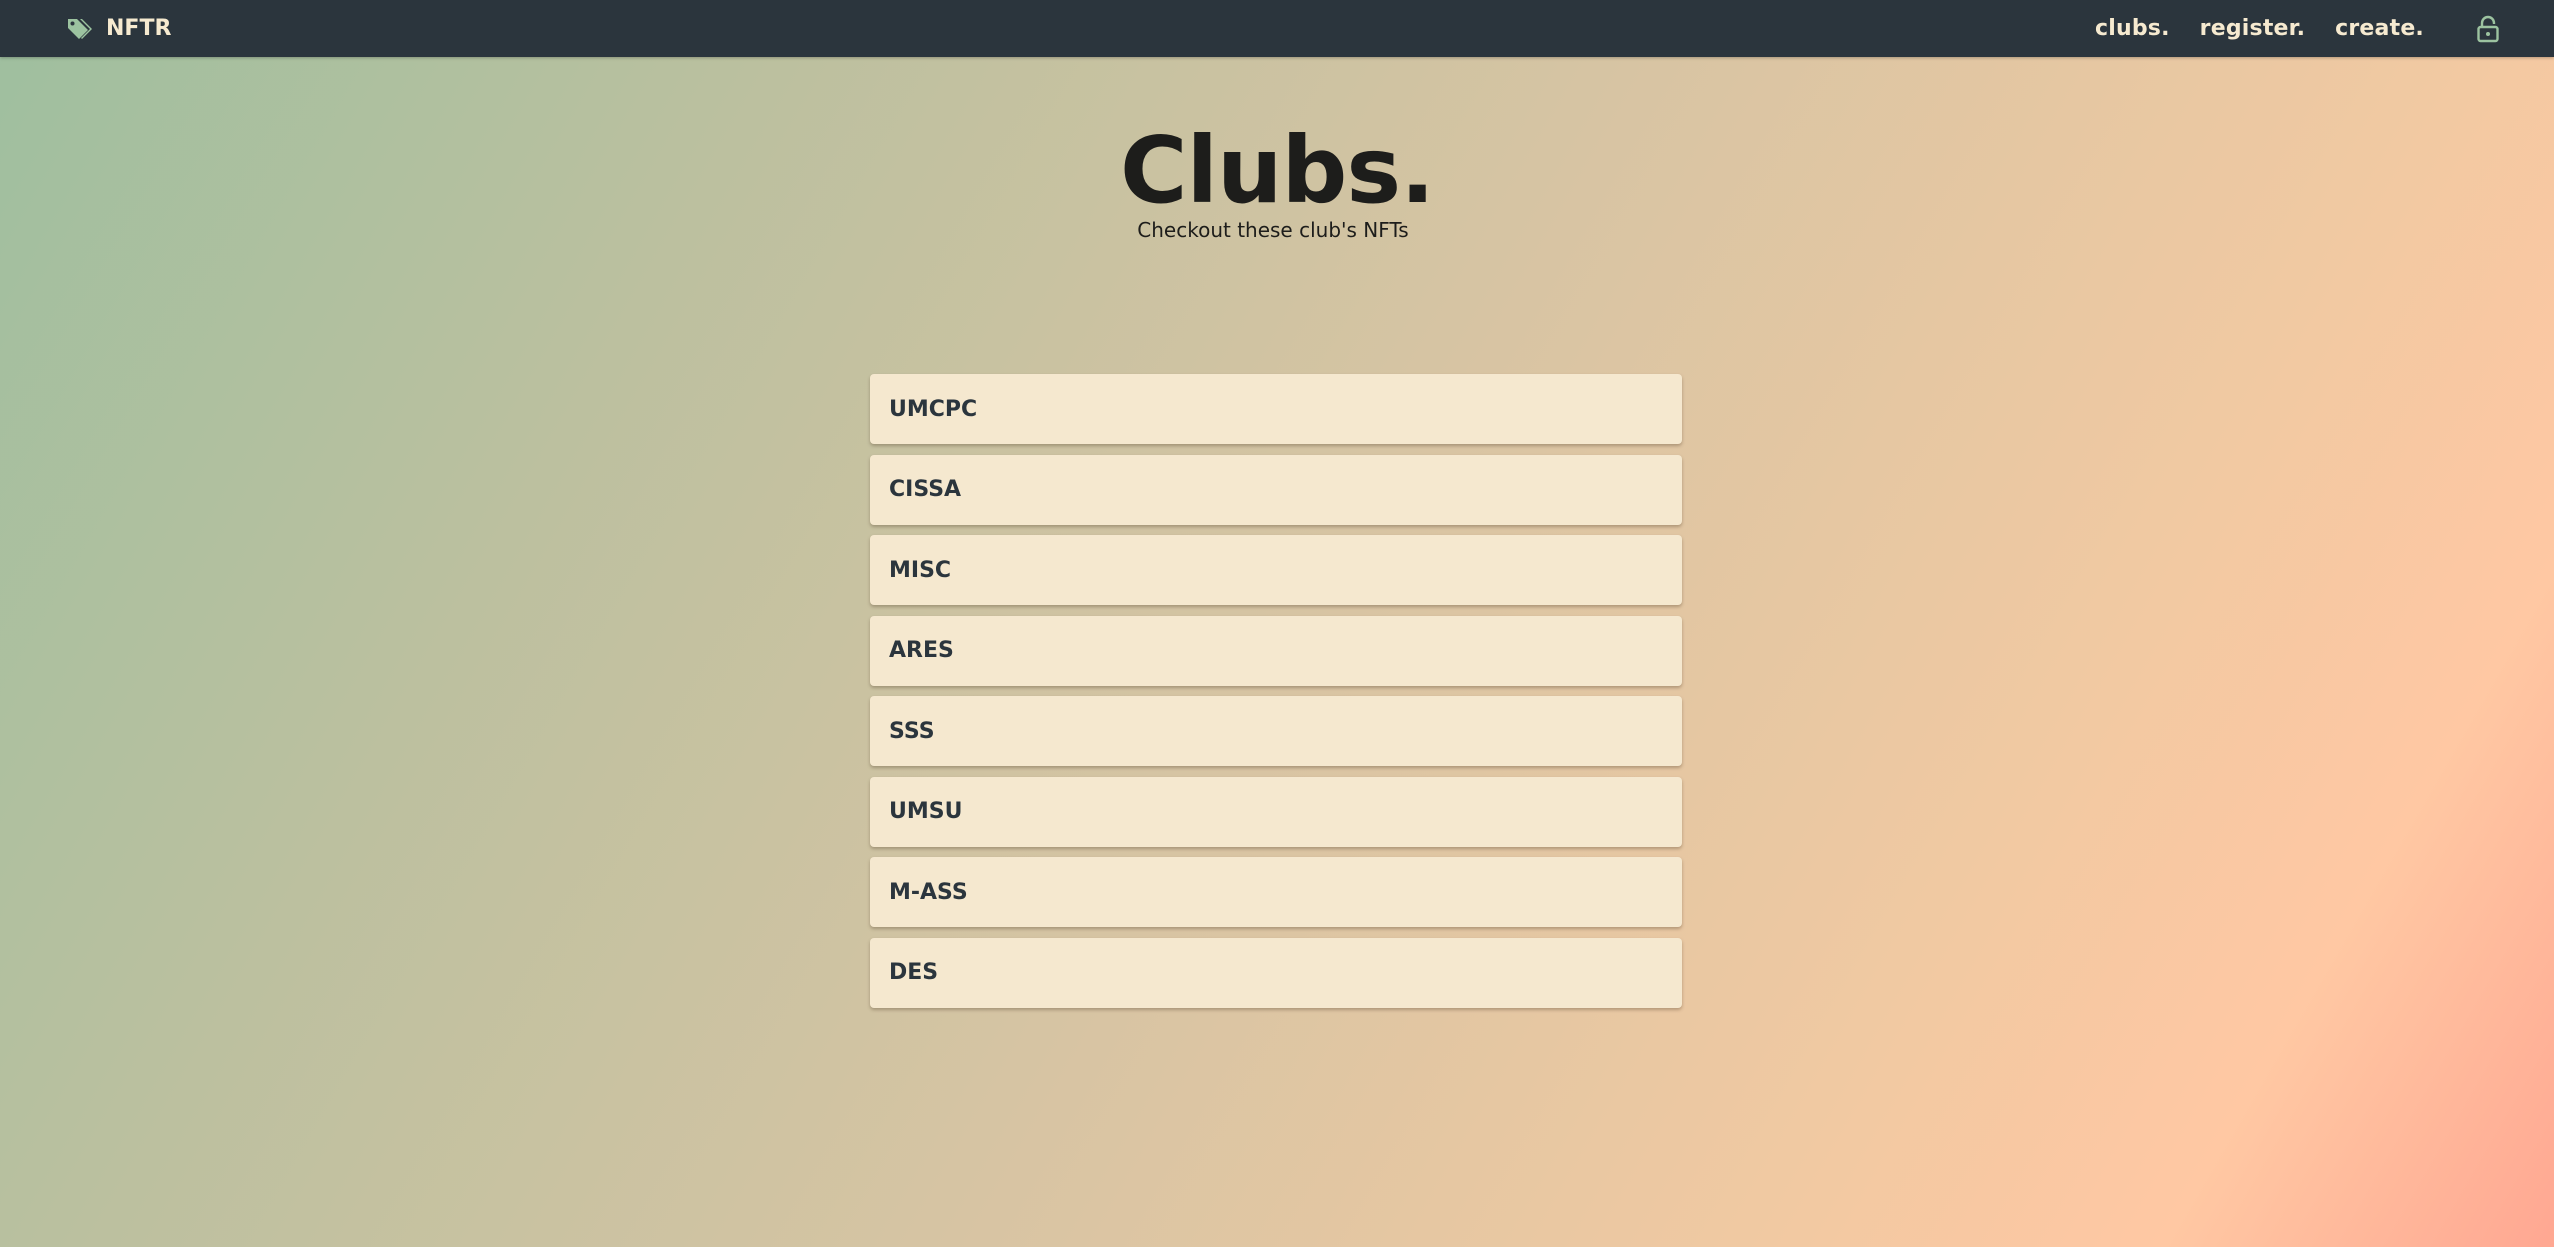  What do you see at coordinates (1276, 489) in the screenshot?
I see `club-item-cissa: CISSA` at bounding box center [1276, 489].